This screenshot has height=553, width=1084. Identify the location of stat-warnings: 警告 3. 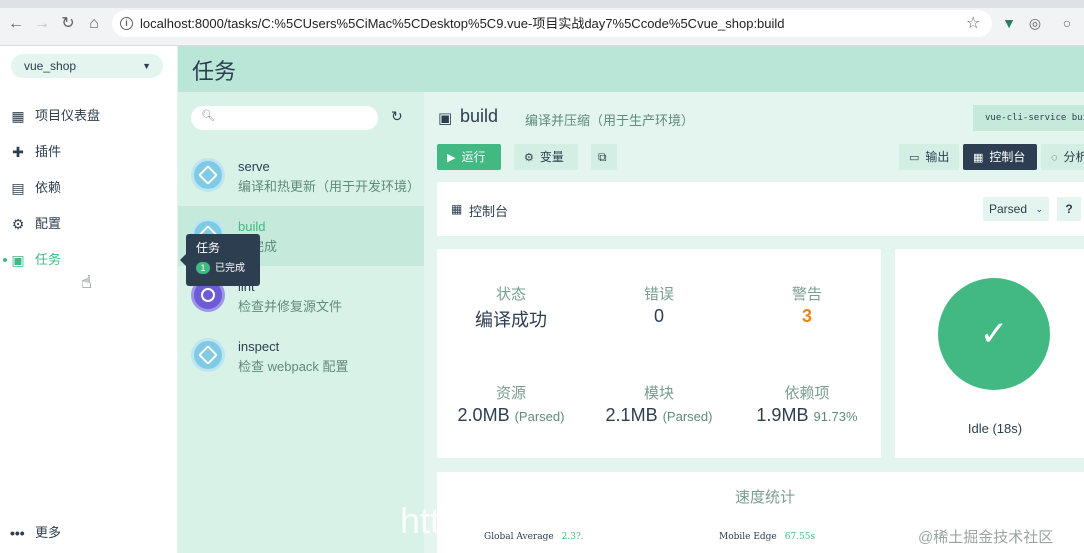
(807, 305).